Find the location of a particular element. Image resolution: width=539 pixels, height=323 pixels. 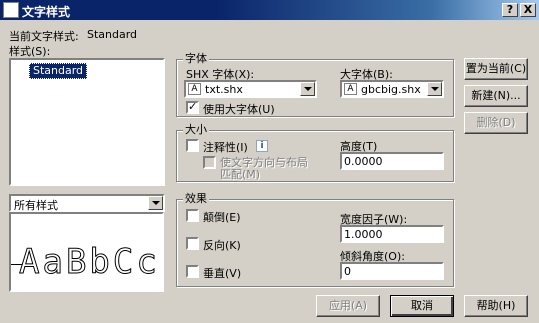

window-title: 文字样式 is located at coordinates (46, 12).